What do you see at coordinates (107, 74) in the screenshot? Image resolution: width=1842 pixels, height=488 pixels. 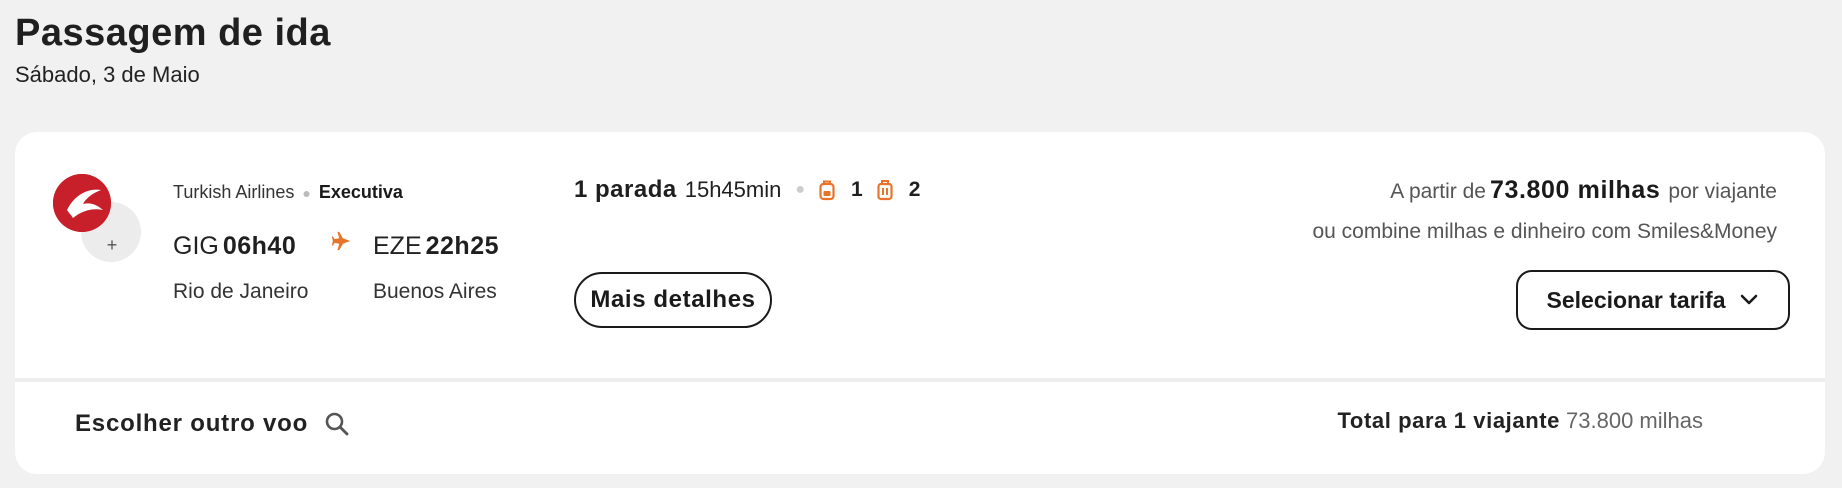 I see `flight-date: Sábado, 3 de Maio` at bounding box center [107, 74].